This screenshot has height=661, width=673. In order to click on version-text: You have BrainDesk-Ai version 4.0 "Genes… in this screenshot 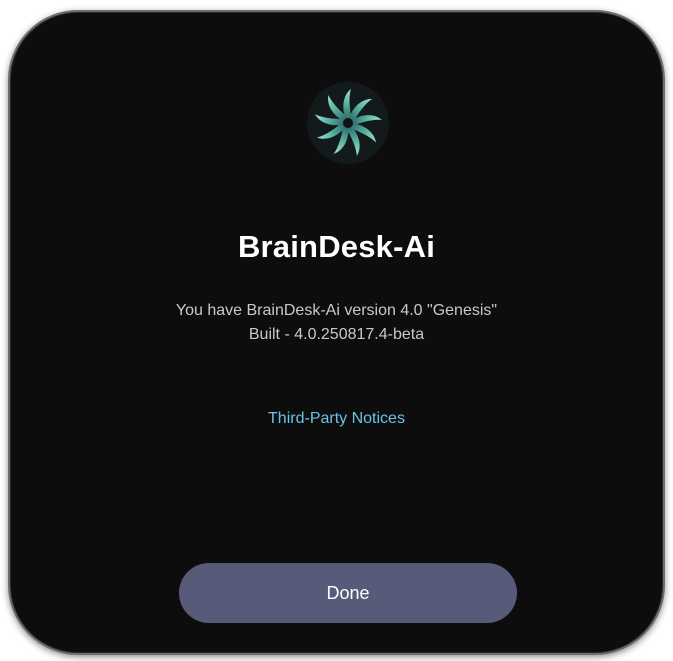, I will do `click(336, 310)`.